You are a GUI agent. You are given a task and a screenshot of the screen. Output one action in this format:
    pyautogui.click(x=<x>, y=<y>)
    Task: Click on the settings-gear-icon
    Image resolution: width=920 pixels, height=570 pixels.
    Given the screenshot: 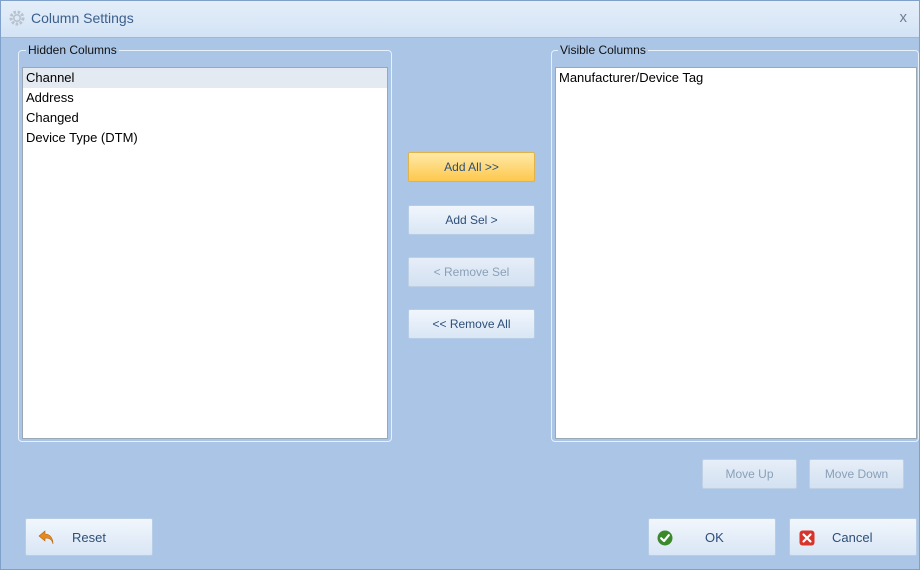 What is the action you would take?
    pyautogui.click(x=17, y=18)
    